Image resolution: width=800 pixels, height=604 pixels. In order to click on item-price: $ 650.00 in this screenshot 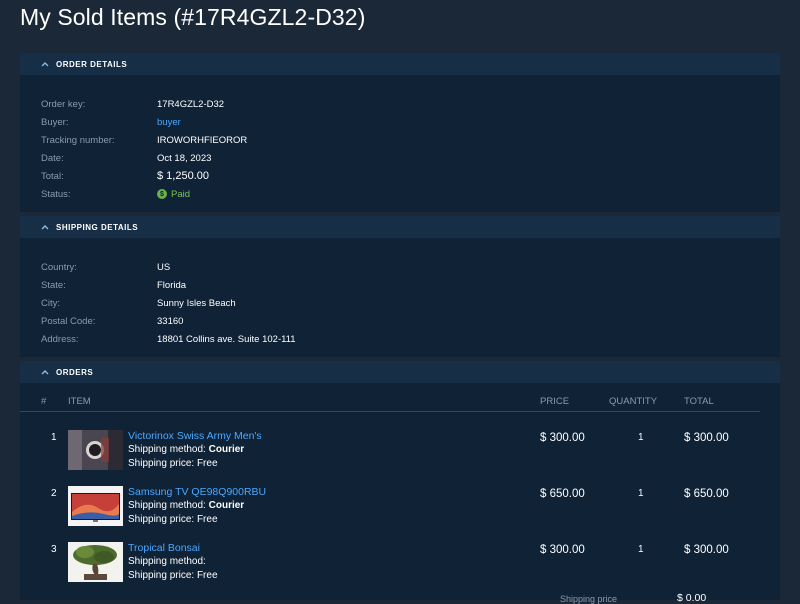, I will do `click(562, 494)`.